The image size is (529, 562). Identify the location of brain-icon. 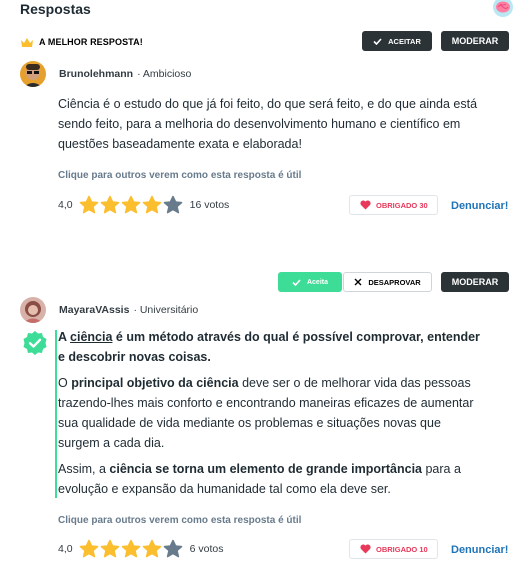
(503, 8).